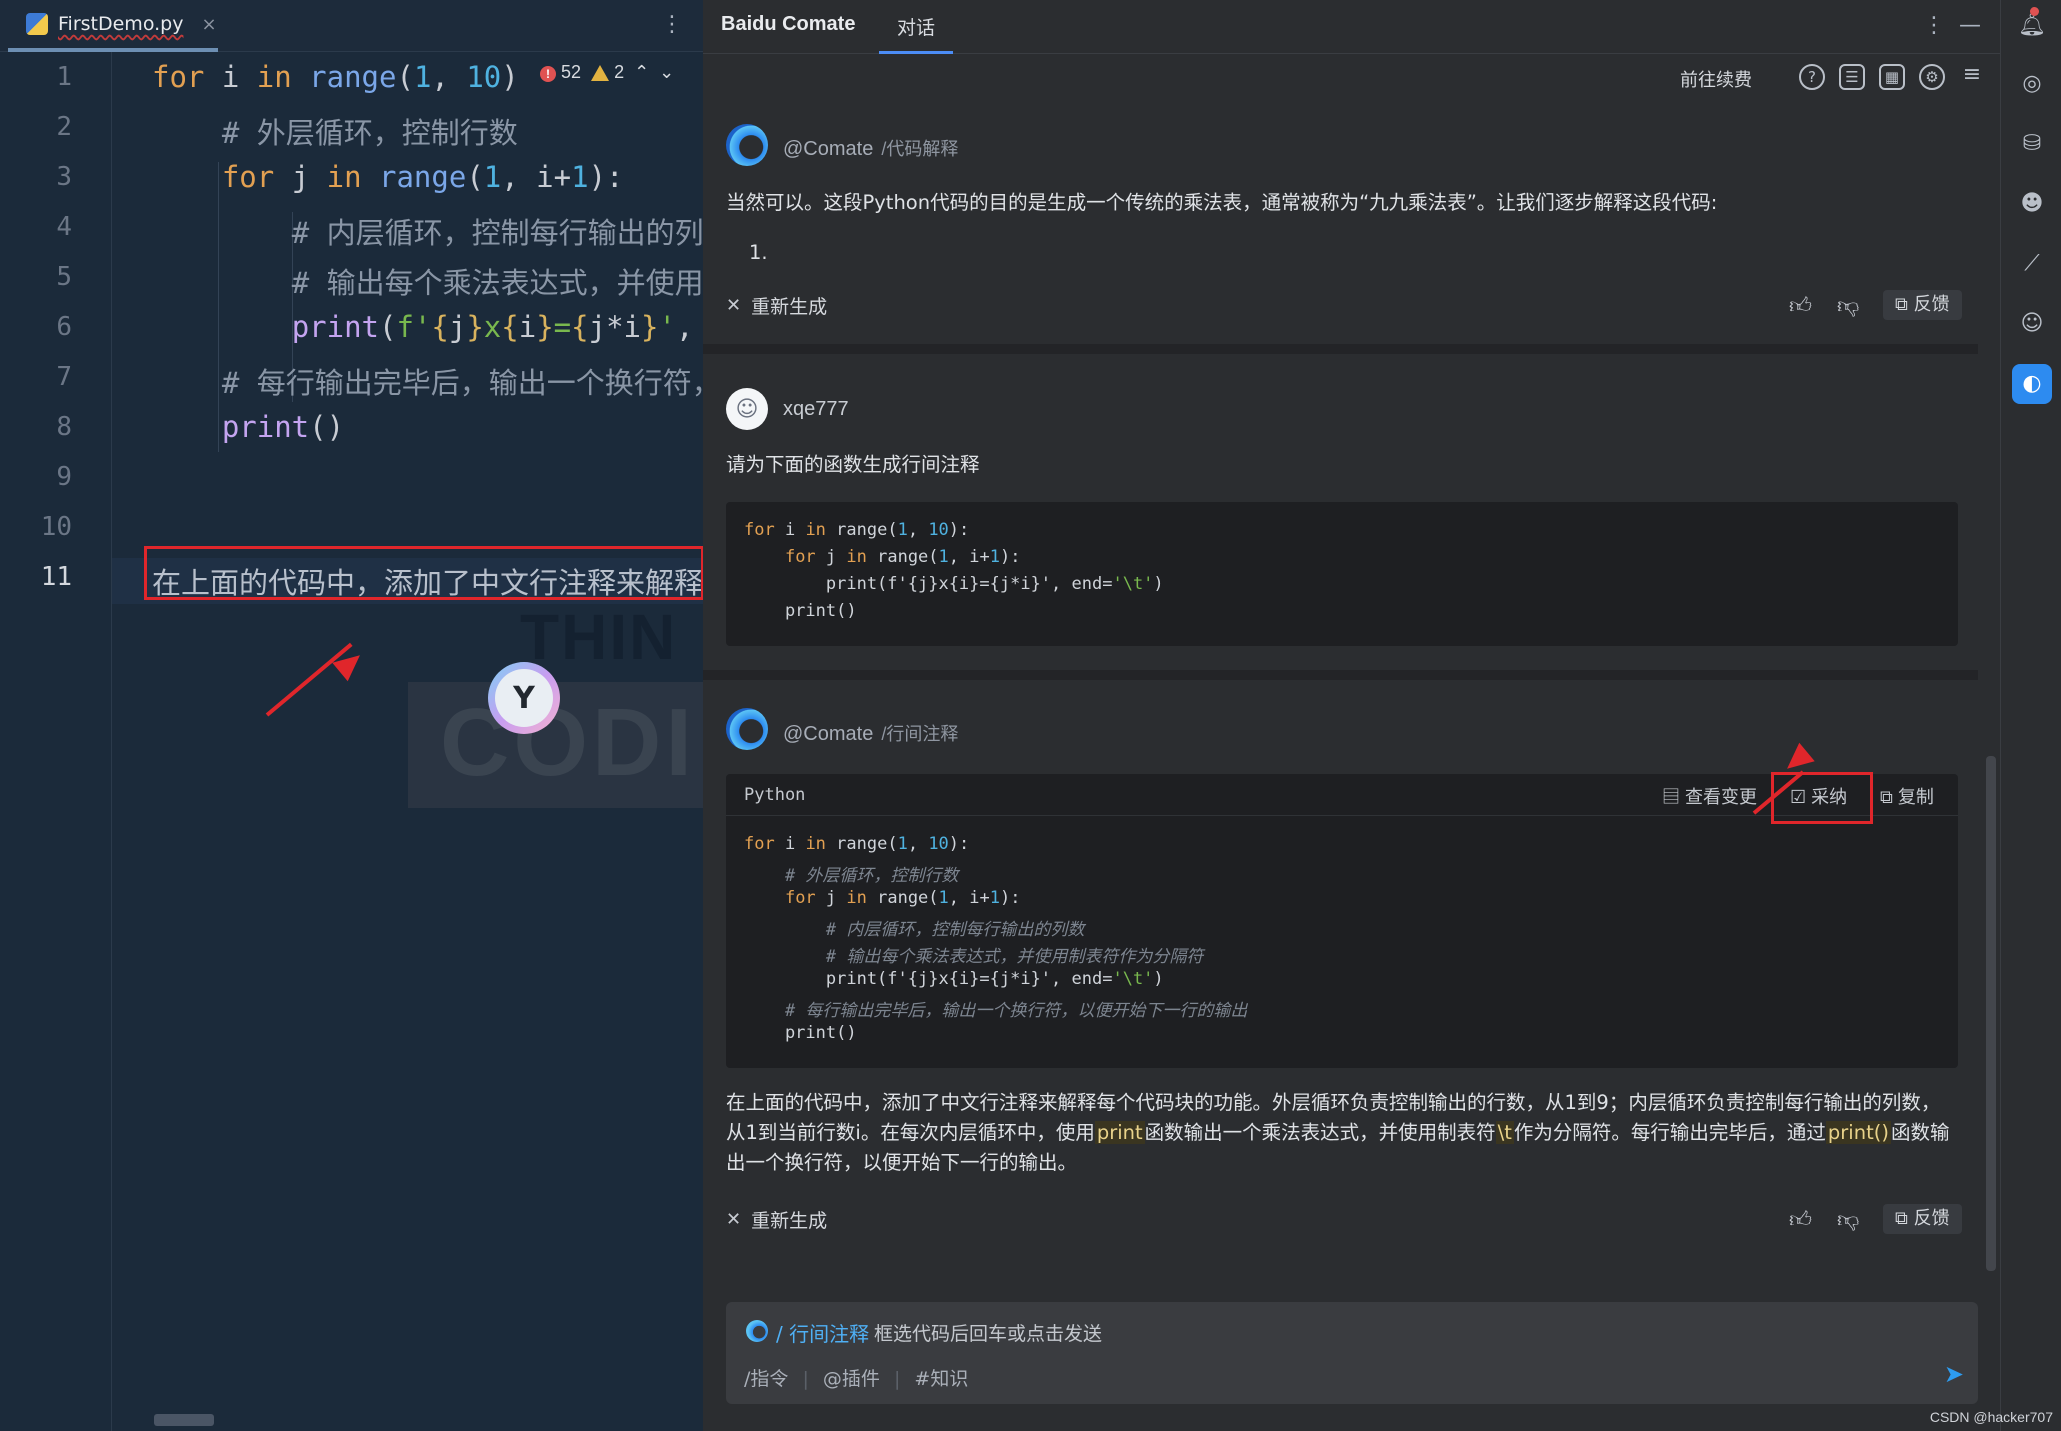 The width and height of the screenshot is (2061, 1431). Describe the element at coordinates (56, 741) in the screenshot. I see `line-number-gutter: 1 2 3 4 5 6 7 8 9 10 11` at that location.